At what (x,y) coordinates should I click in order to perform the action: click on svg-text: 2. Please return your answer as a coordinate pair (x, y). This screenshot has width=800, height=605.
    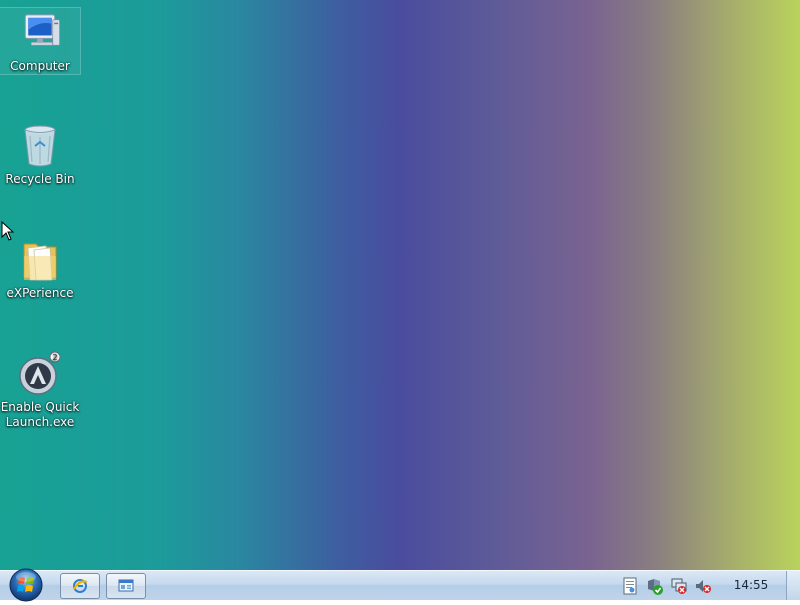
    Looking at the image, I should click on (54, 357).